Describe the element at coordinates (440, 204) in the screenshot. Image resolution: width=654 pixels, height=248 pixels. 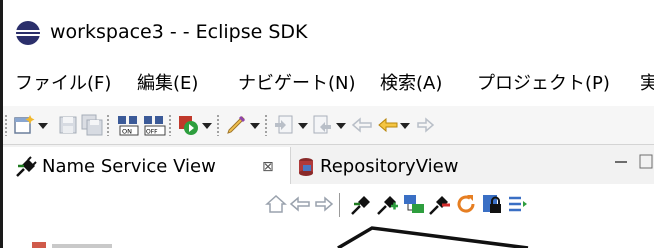
I see `delete-icon` at that location.